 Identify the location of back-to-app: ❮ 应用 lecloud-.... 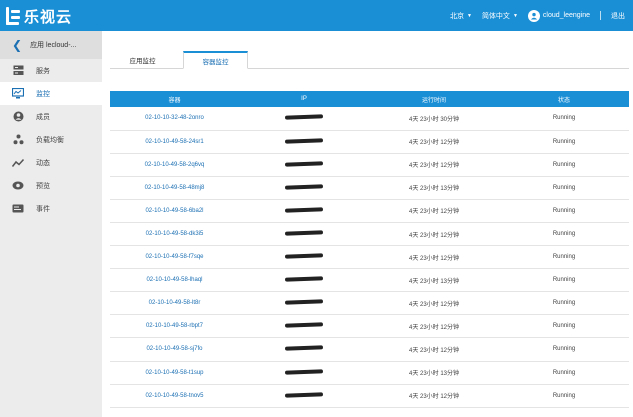
(51, 45).